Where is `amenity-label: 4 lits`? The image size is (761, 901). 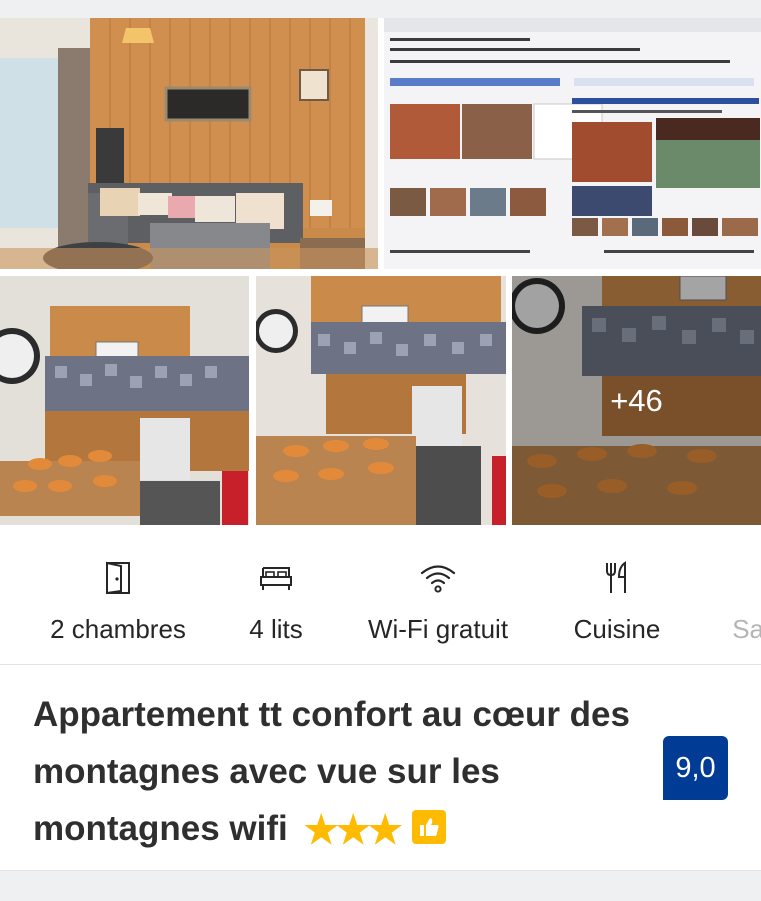 amenity-label: 4 lits is located at coordinates (276, 629).